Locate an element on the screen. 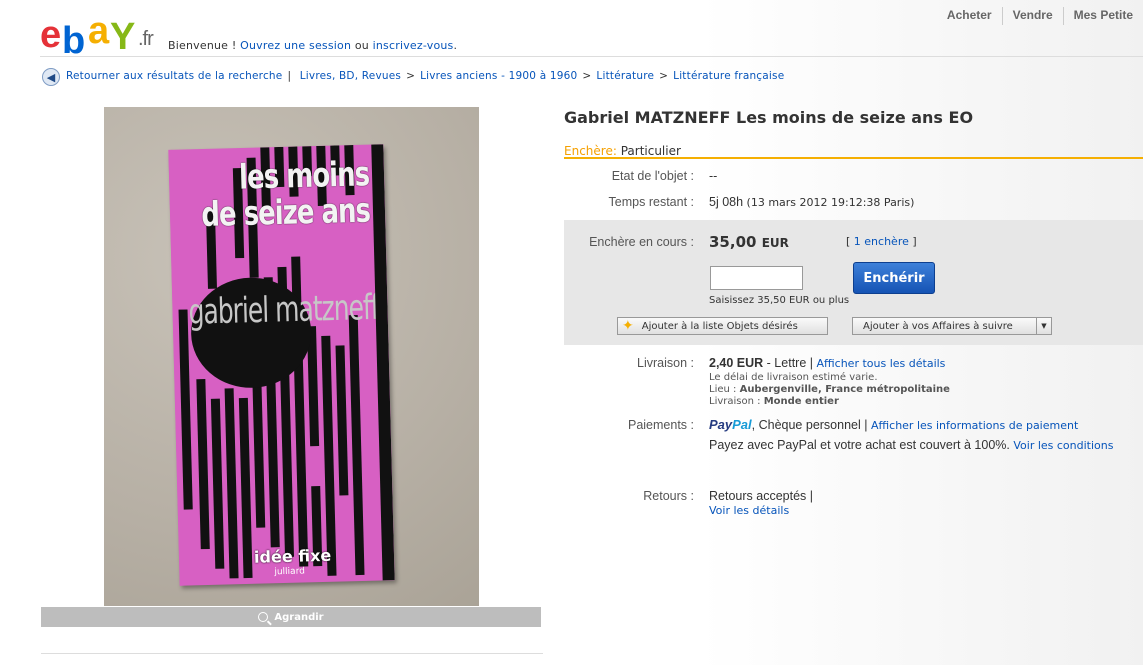 The image size is (1143, 665). breadcrumb-item-litterature-francaise: Littérature française is located at coordinates (728, 76).